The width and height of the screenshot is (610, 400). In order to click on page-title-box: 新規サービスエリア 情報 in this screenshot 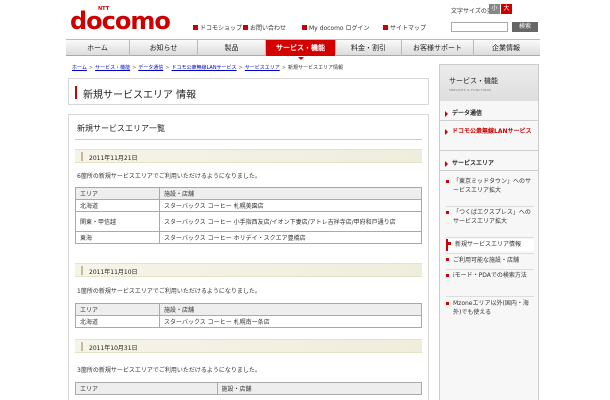, I will do `click(248, 91)`.